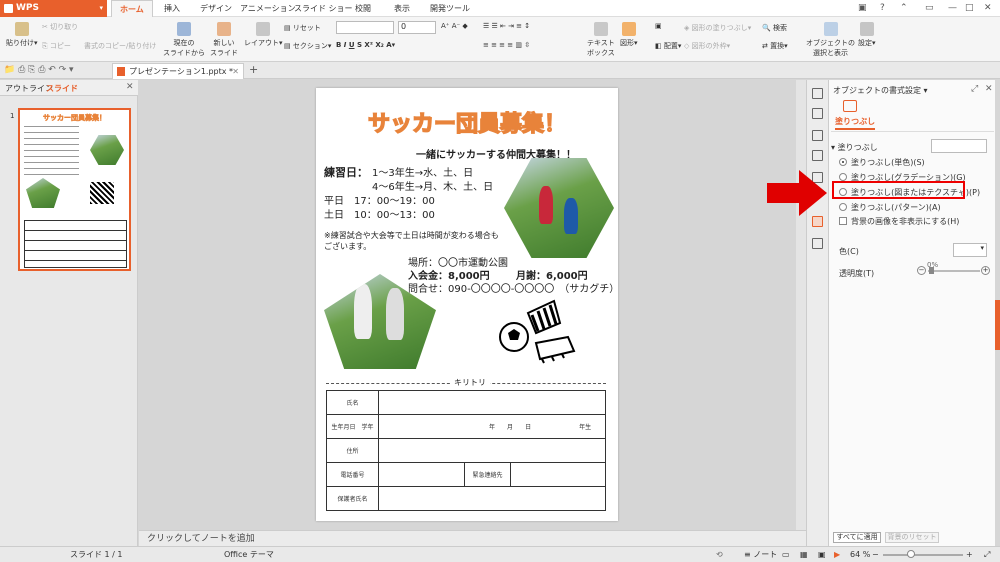 This screenshot has width=1000, height=562. What do you see at coordinates (253, 69) in the screenshot?
I see `new-tab-button: +` at bounding box center [253, 69].